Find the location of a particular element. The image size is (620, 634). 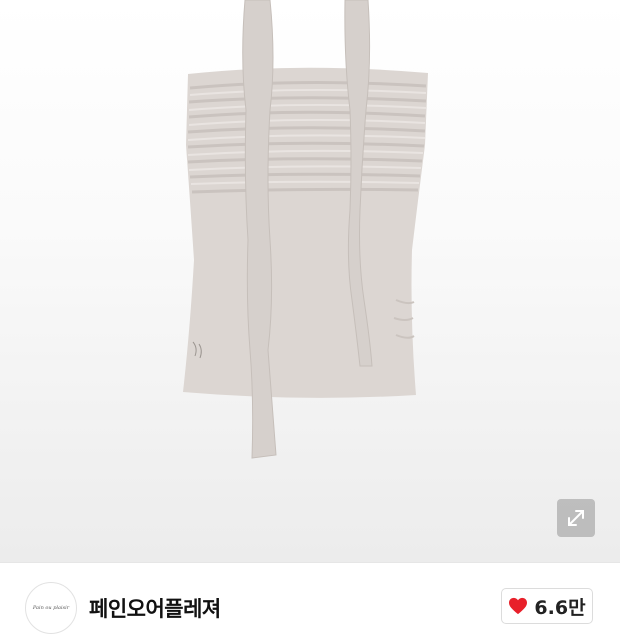

seller-avatar: Pain ou plaisir is located at coordinates (51, 608).